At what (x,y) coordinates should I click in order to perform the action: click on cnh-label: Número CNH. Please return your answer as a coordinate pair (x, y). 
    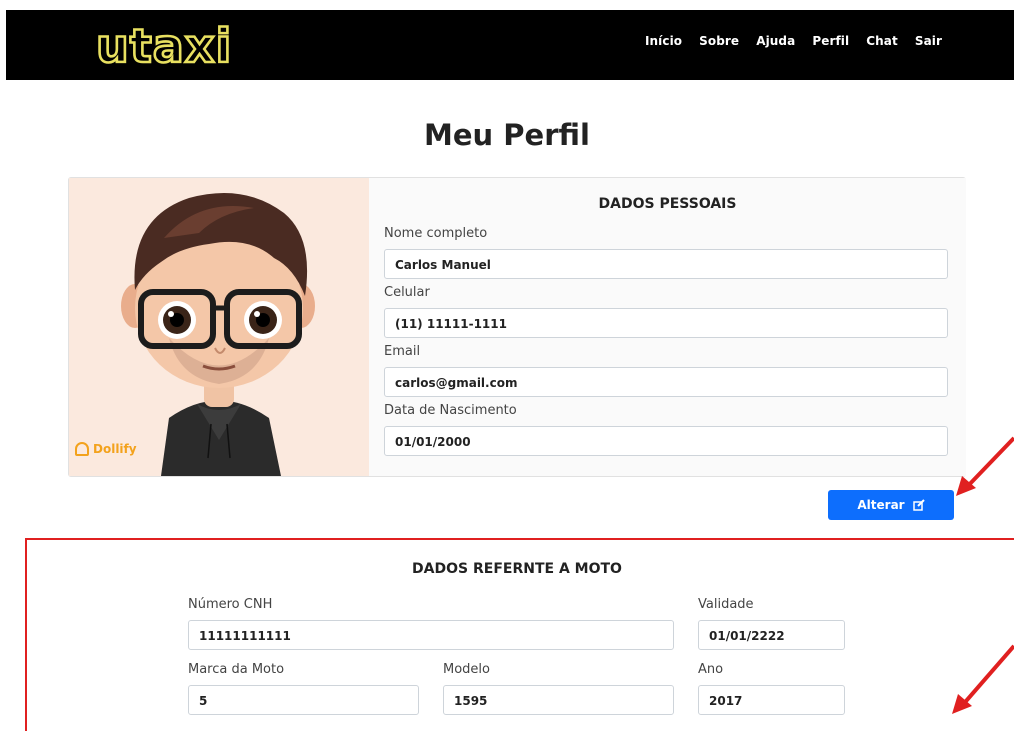
    Looking at the image, I should click on (230, 604).